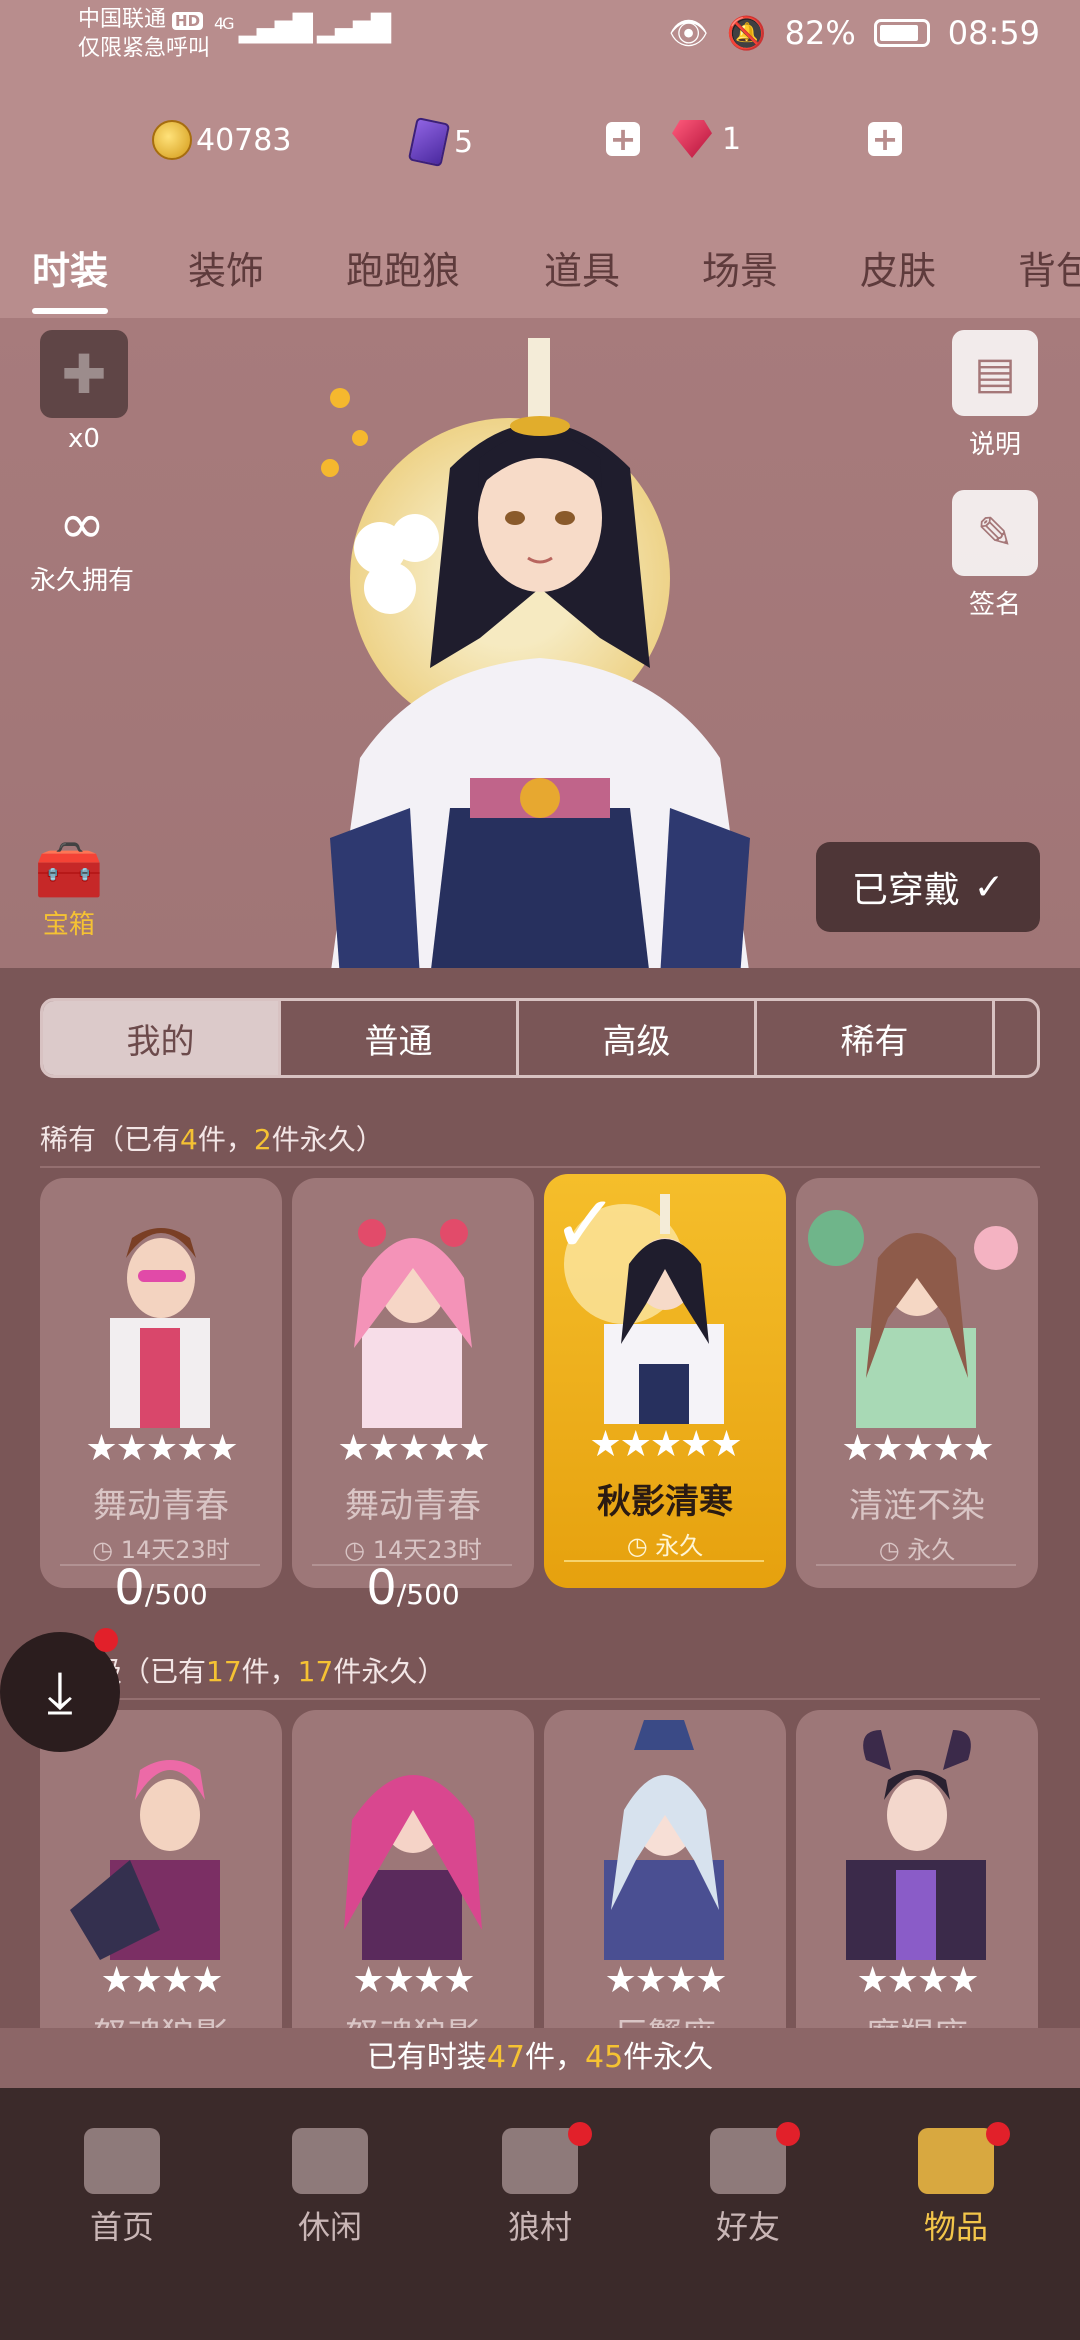  Describe the element at coordinates (70, 267) in the screenshot. I see `tab-outfit: 时装` at that location.